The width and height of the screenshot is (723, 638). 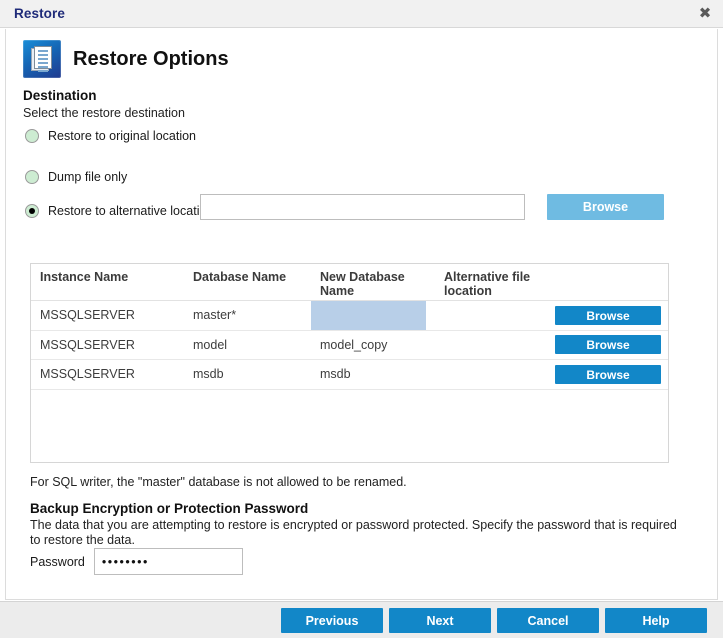 I want to click on radio-restore-alternative-location: Restore to alternative location, so click(x=119, y=211).